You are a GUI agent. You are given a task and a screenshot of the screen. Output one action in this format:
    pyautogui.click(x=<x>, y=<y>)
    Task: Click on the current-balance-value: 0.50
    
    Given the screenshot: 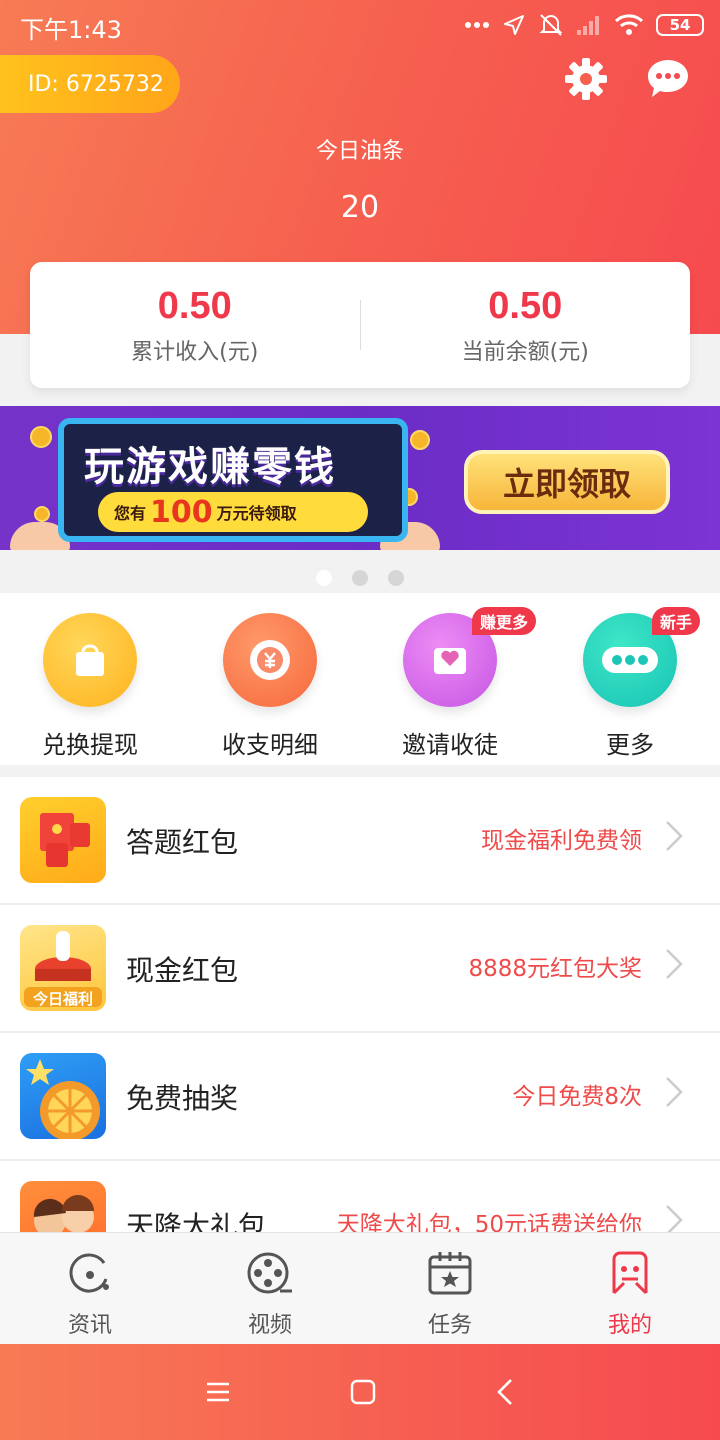 What is the action you would take?
    pyautogui.click(x=525, y=305)
    